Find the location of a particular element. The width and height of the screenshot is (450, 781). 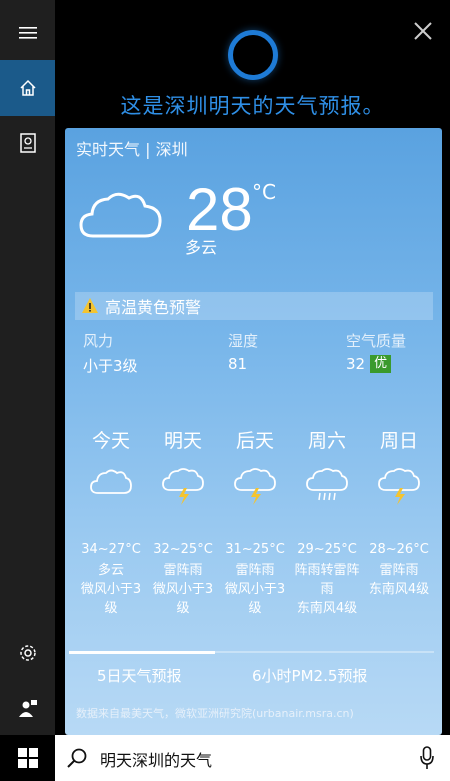

windows-logo-icon is located at coordinates (27, 758).